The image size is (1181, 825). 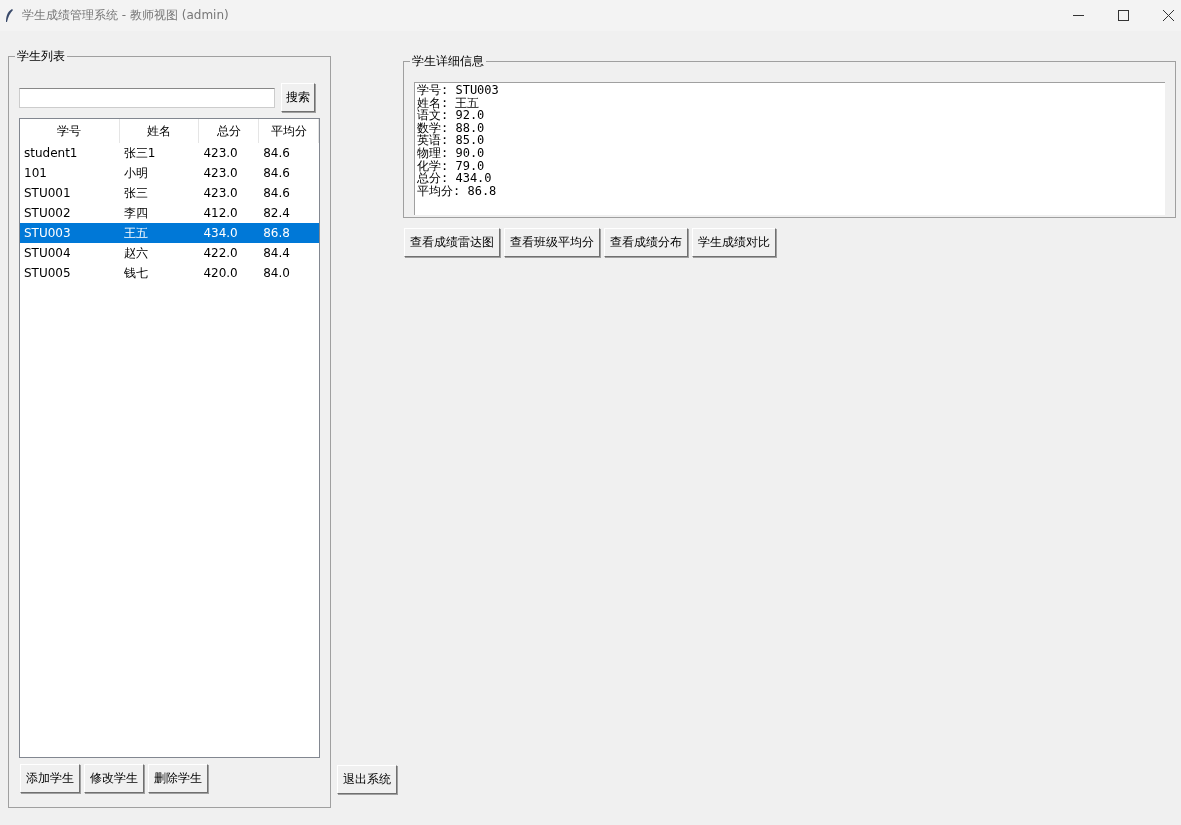 I want to click on chart-button: 查看班级平均分, so click(x=552, y=242).